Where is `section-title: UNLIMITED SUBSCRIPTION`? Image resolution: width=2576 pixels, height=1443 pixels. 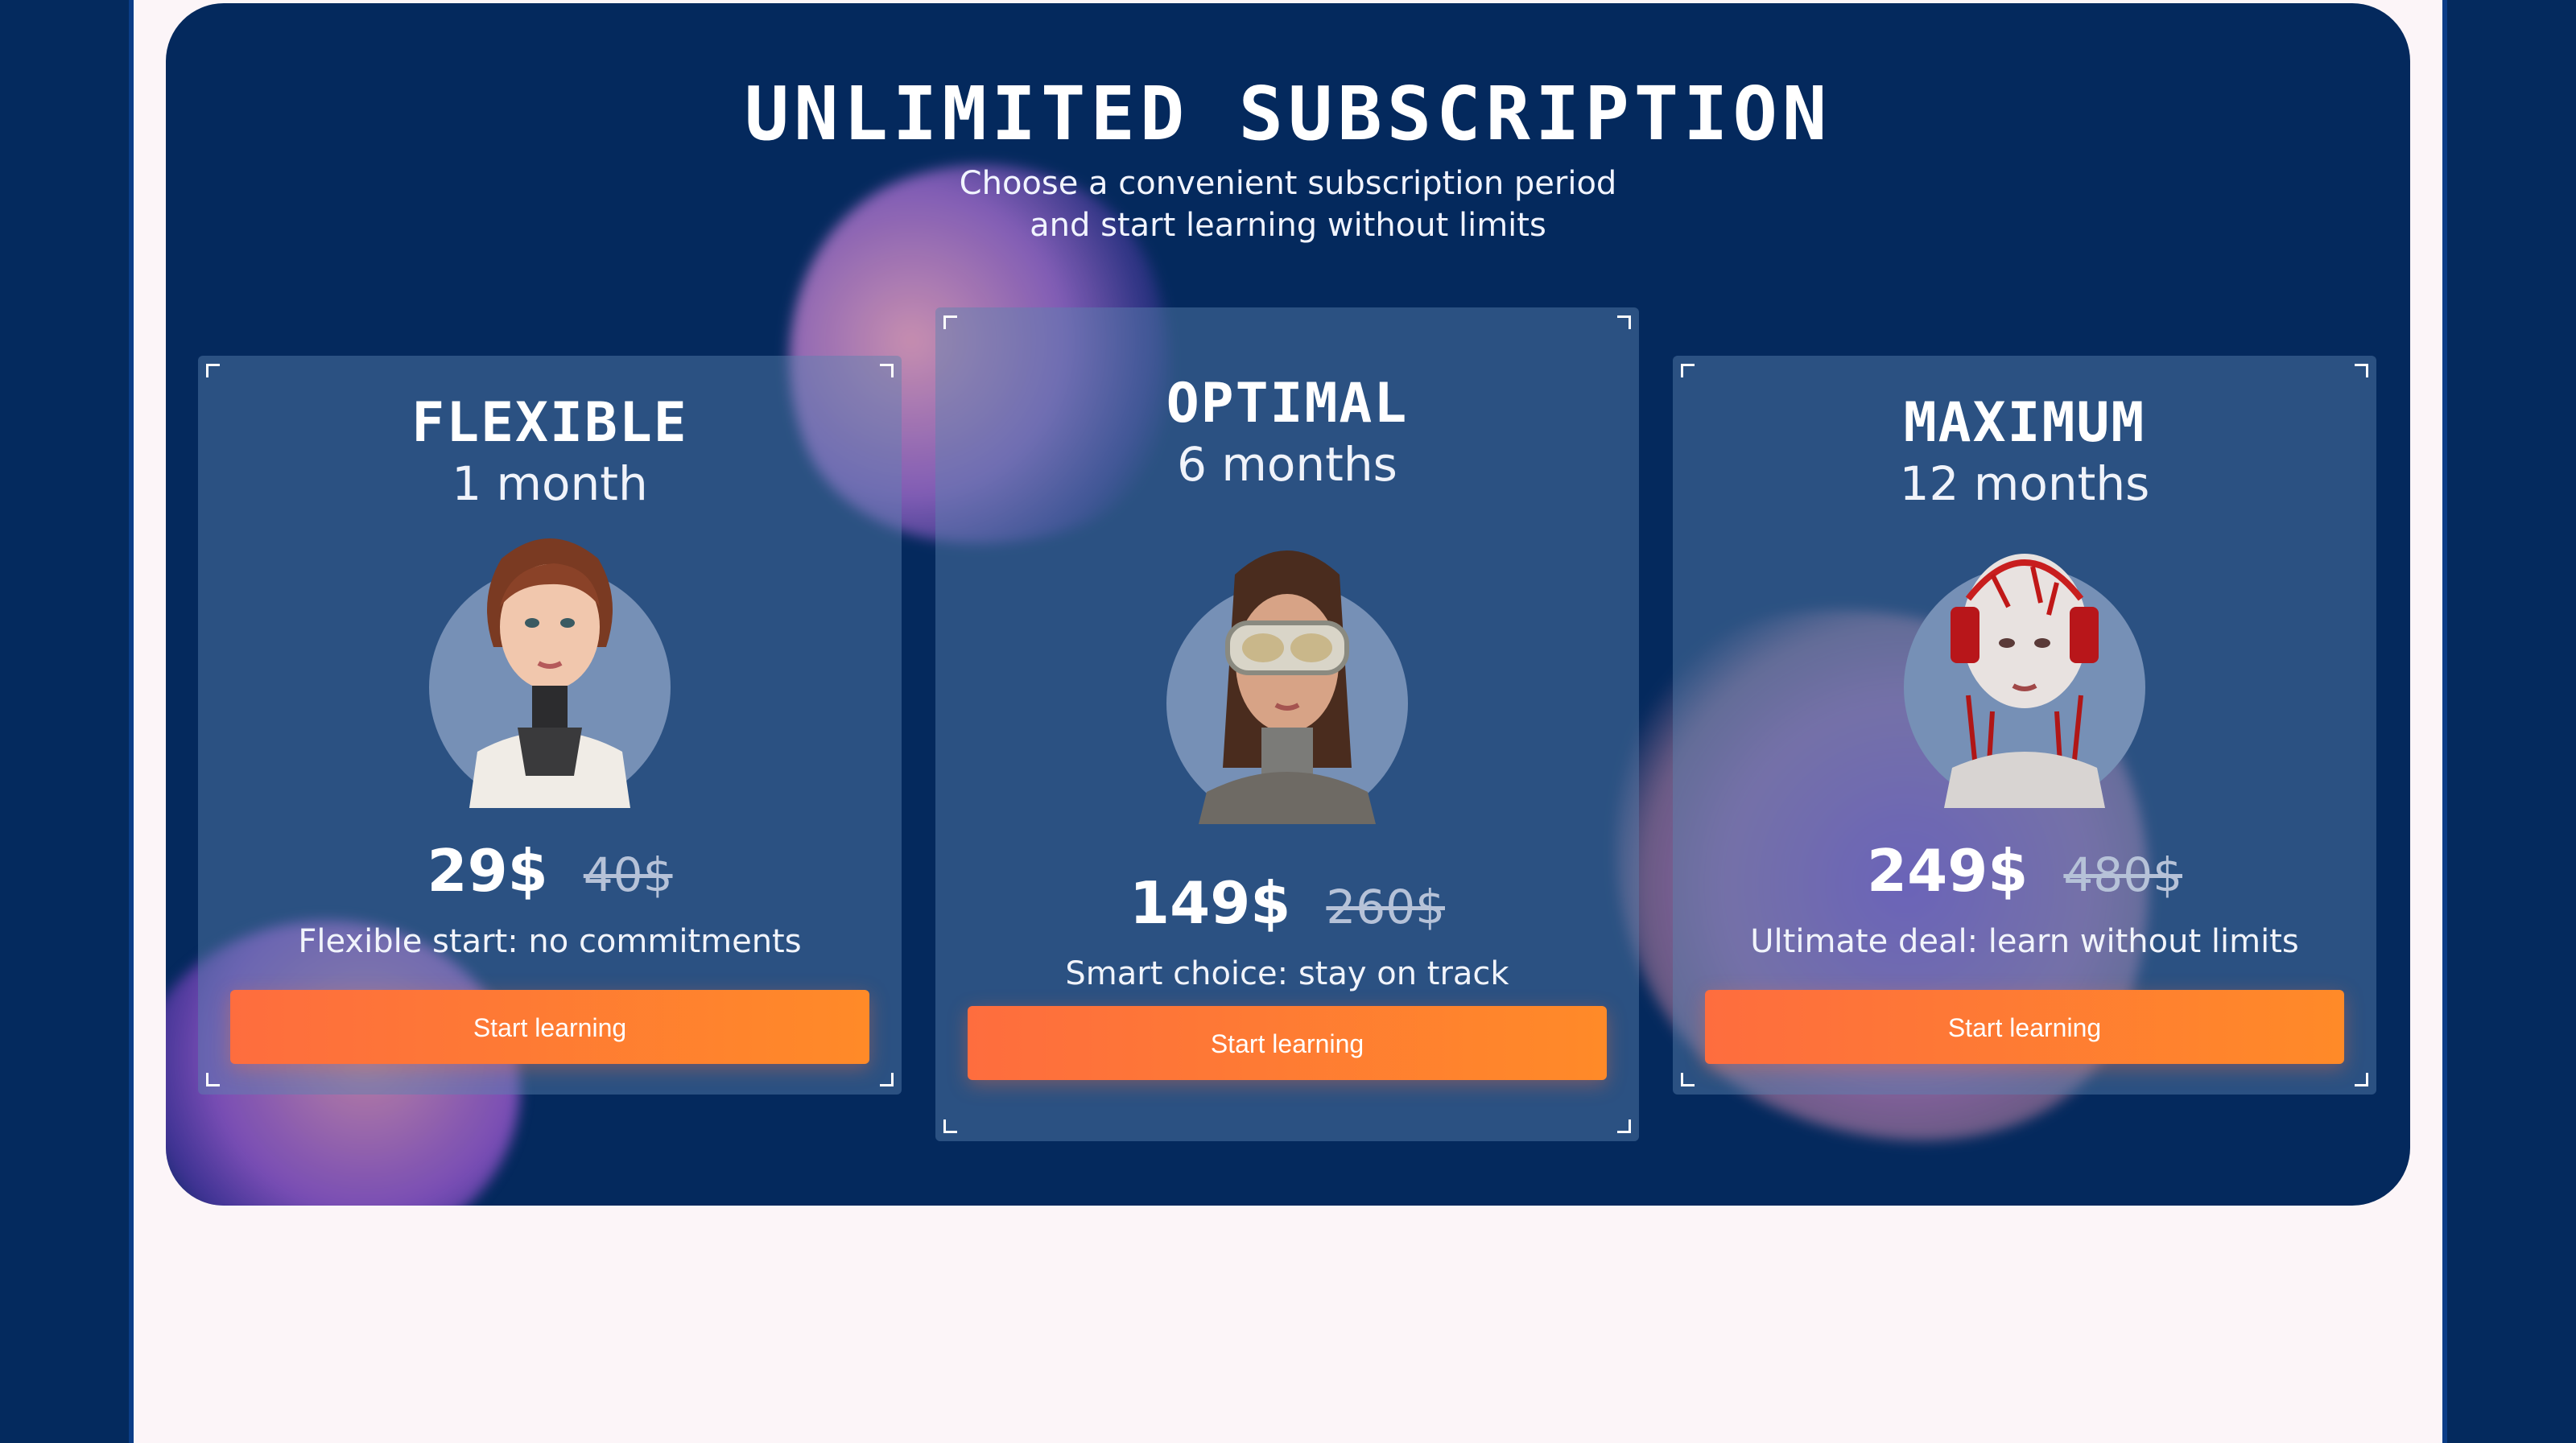
section-title: UNLIMITED SUBSCRIPTION is located at coordinates (1288, 114).